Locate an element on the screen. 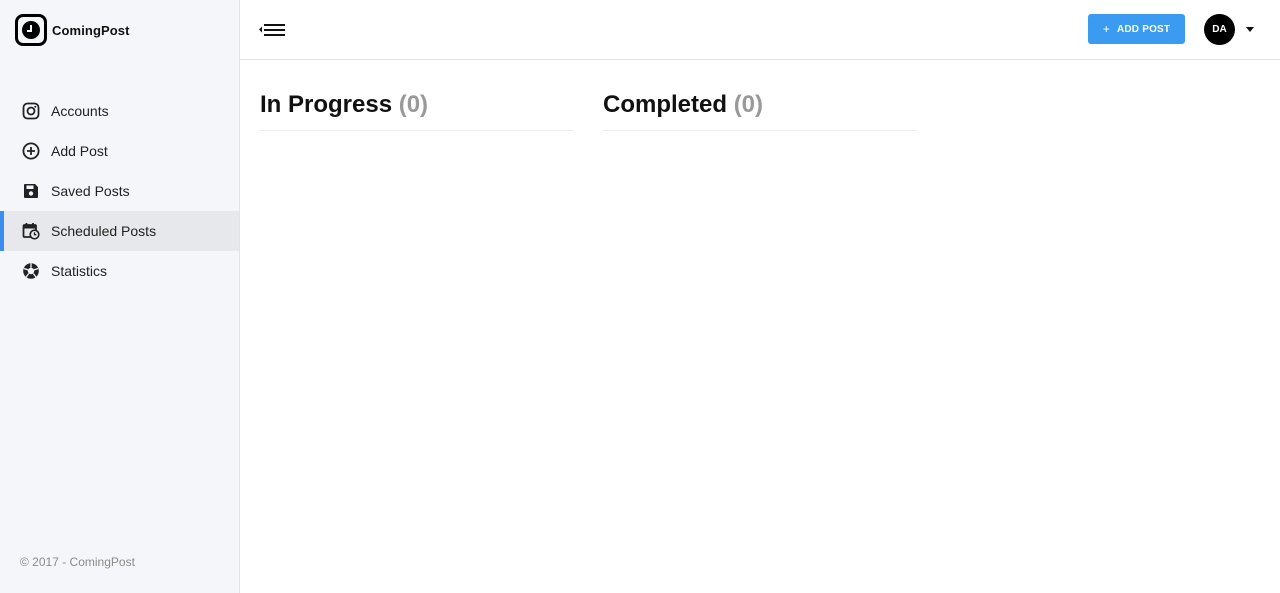  column-title: Completed (0) is located at coordinates (759, 105).